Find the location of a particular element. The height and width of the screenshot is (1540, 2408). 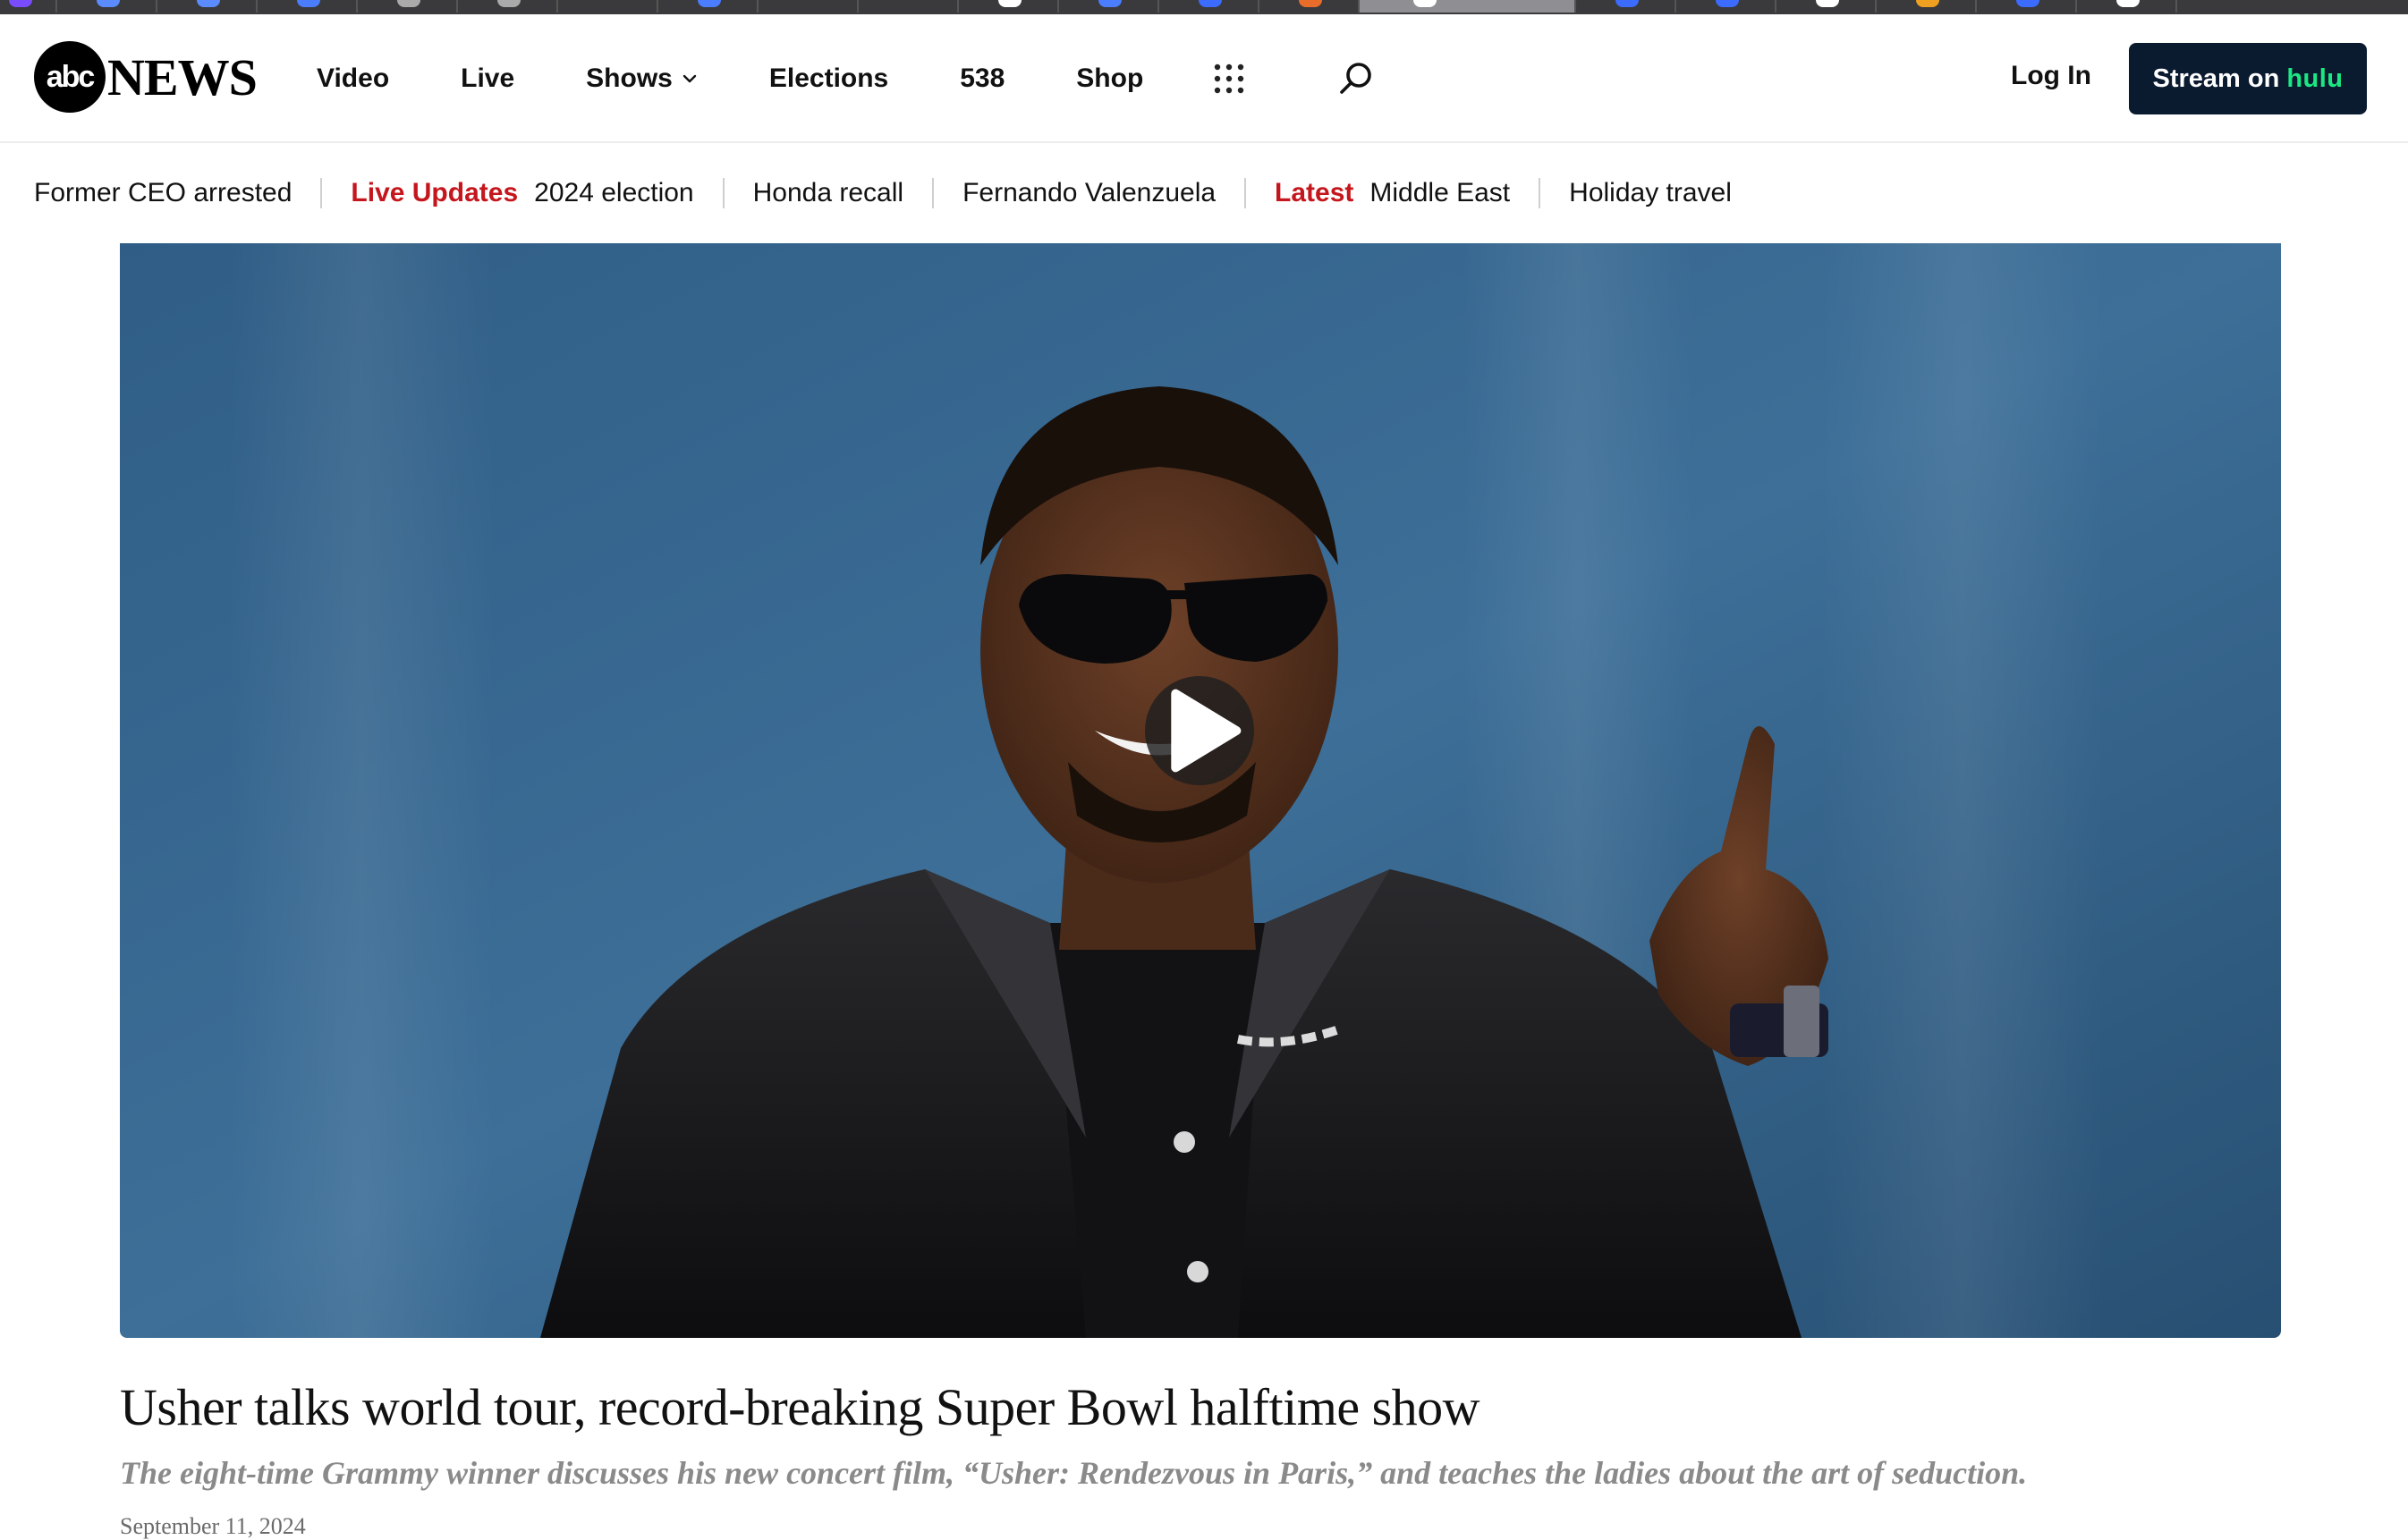

trending-text: Middle East is located at coordinates (1440, 192).